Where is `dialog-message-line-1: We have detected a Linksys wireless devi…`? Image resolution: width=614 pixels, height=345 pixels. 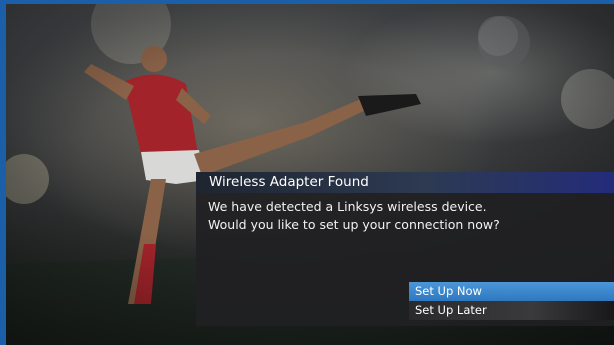
dialog-message-line-1: We have detected a Linksys wireless devi… is located at coordinates (347, 206).